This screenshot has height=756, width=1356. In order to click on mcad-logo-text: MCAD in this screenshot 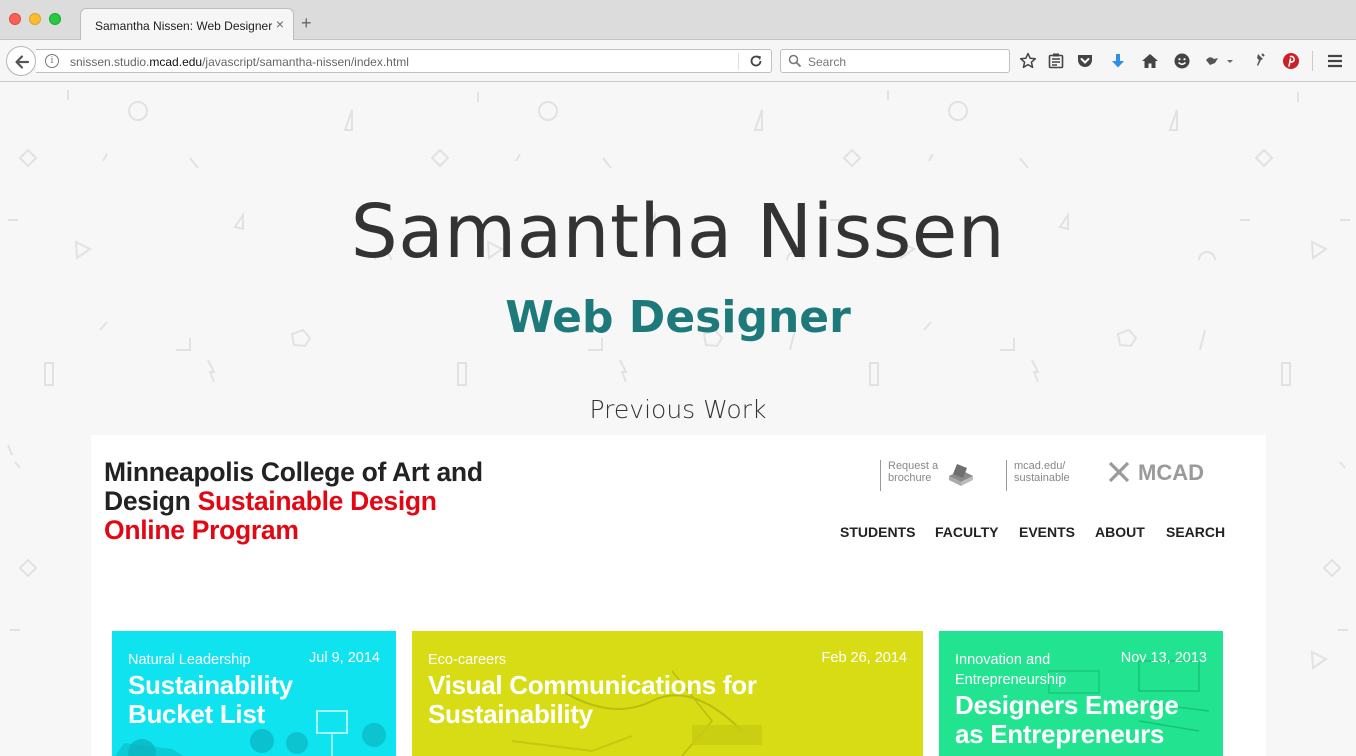, I will do `click(1171, 473)`.